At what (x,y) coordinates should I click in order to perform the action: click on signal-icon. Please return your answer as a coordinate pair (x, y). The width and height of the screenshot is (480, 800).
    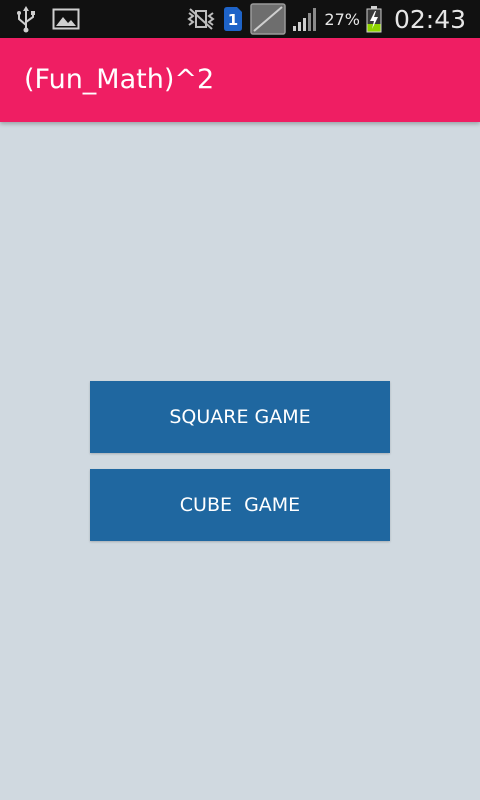
    Looking at the image, I should click on (305, 19).